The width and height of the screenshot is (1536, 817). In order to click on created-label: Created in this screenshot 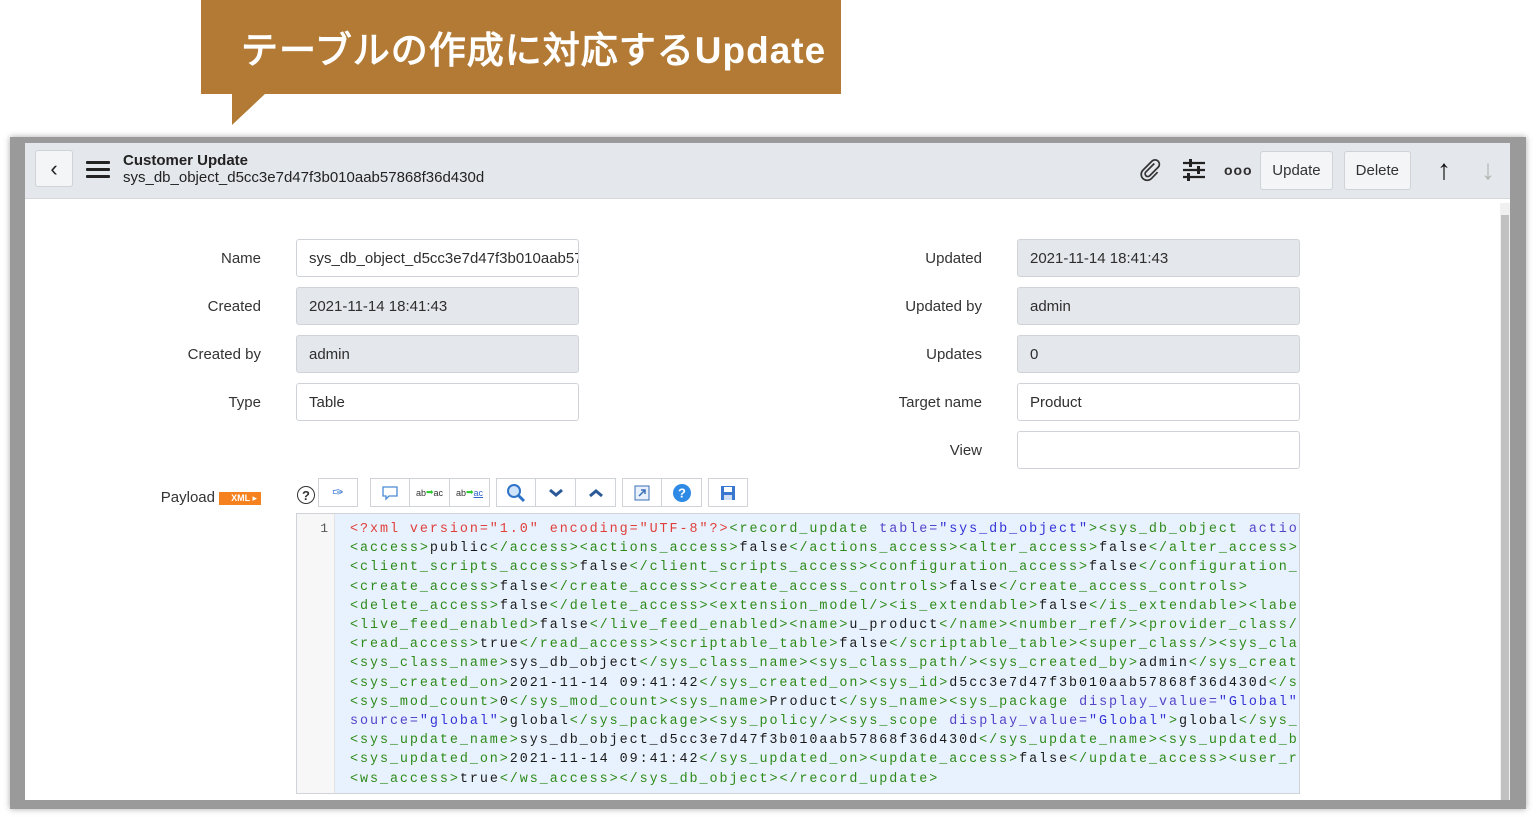, I will do `click(234, 306)`.